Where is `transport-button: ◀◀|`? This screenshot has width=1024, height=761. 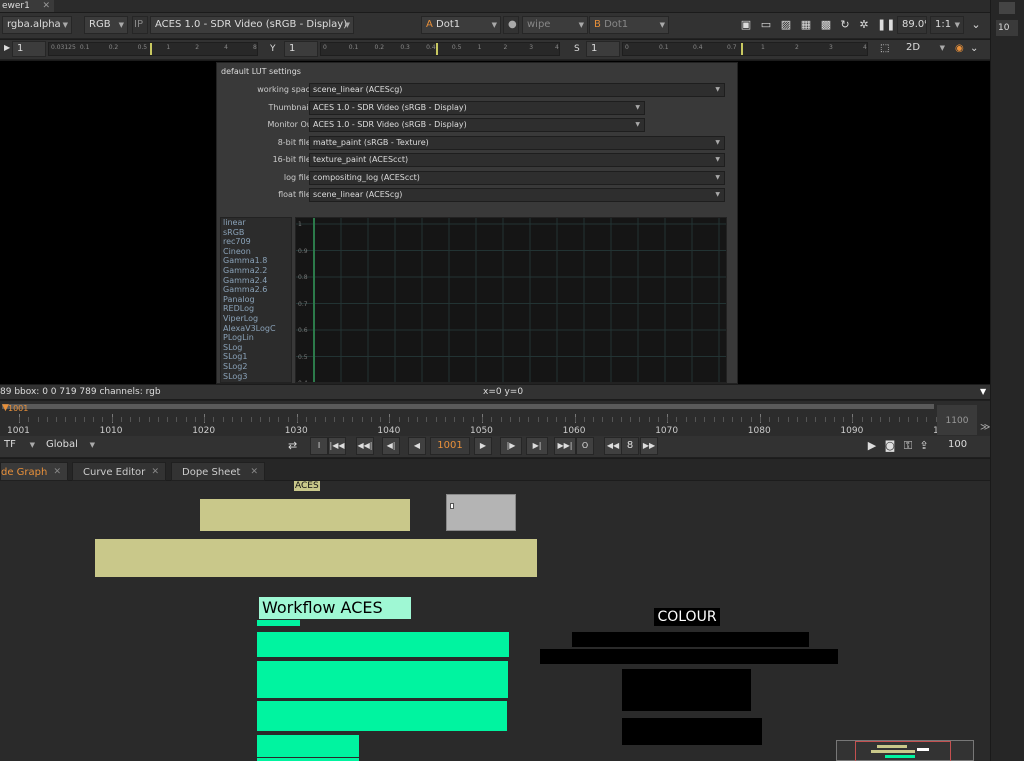 transport-button: ◀◀| is located at coordinates (365, 446).